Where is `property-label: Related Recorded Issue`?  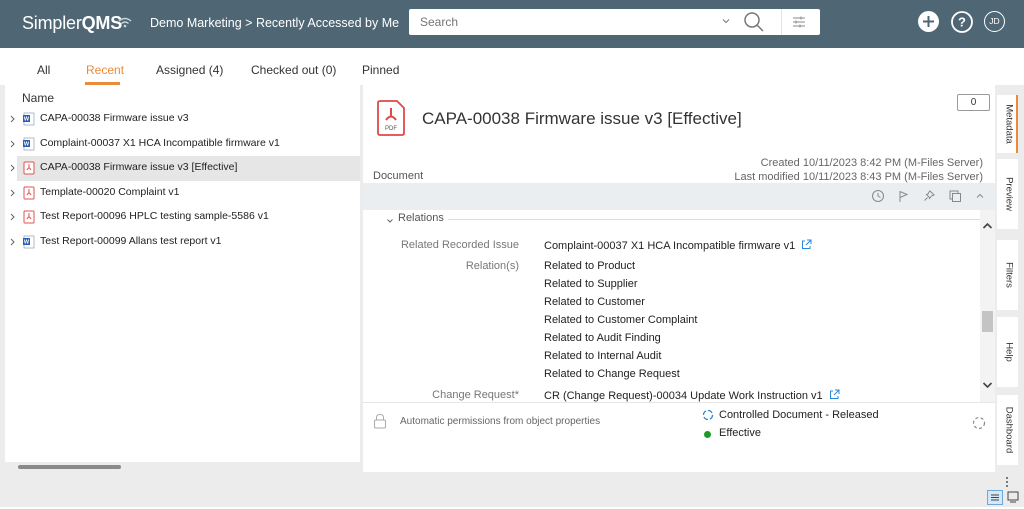 property-label: Related Recorded Issue is located at coordinates (459, 245).